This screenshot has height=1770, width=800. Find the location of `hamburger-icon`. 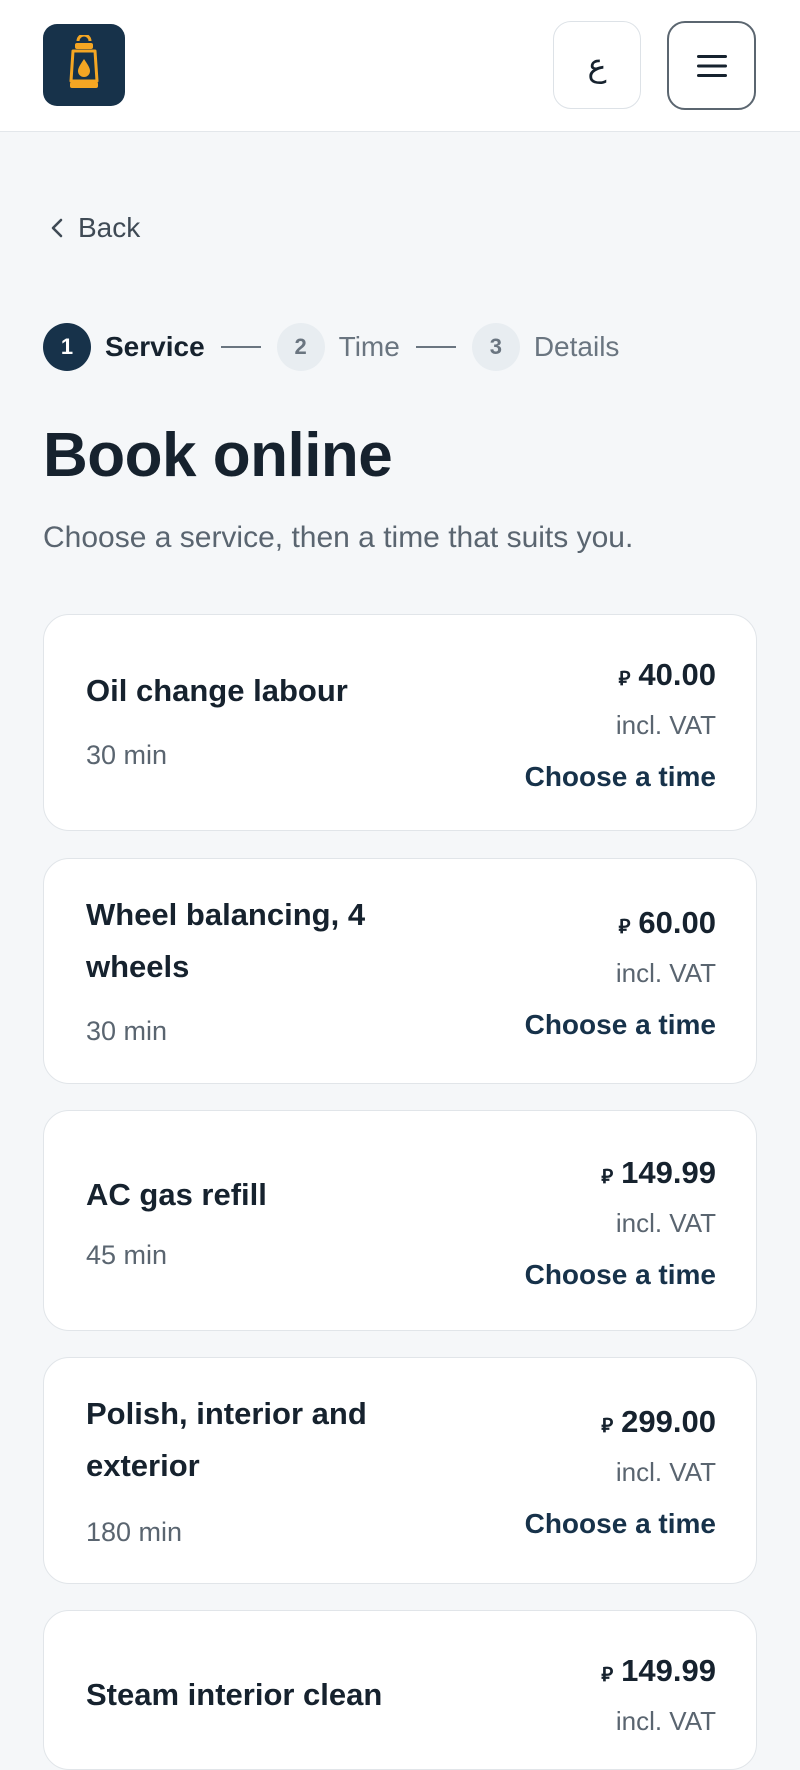

hamburger-icon is located at coordinates (711, 65).